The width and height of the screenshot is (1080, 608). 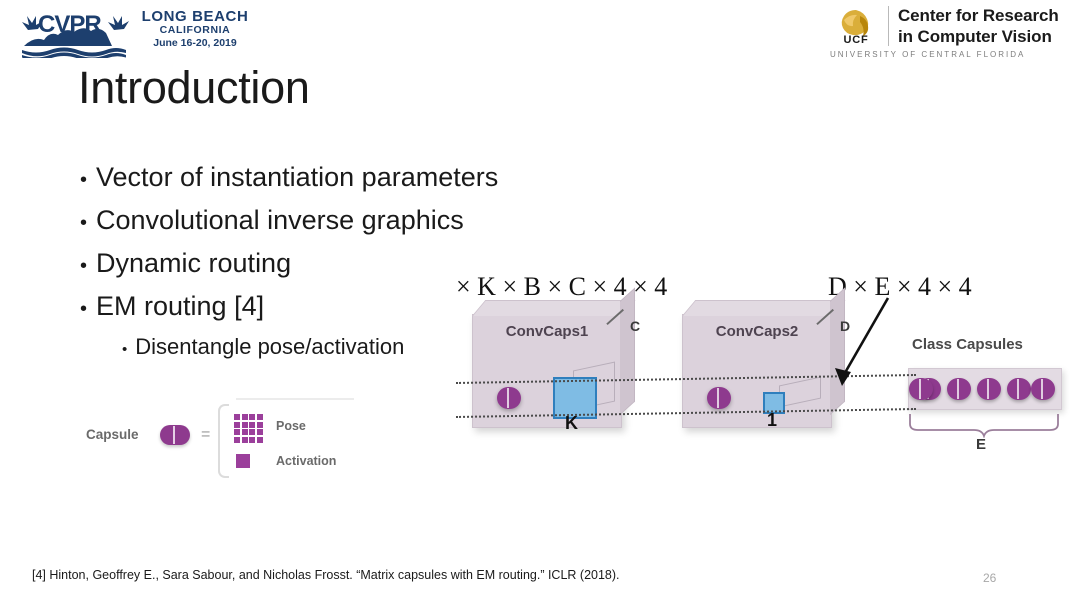 I want to click on ucf-title-line-2: in Computer Vision, so click(x=975, y=36).